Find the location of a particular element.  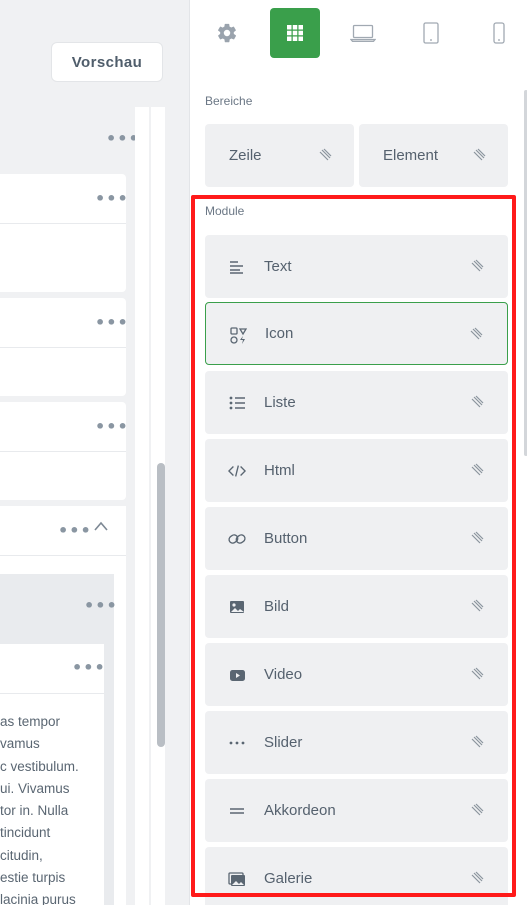

code-icon is located at coordinates (237, 471).